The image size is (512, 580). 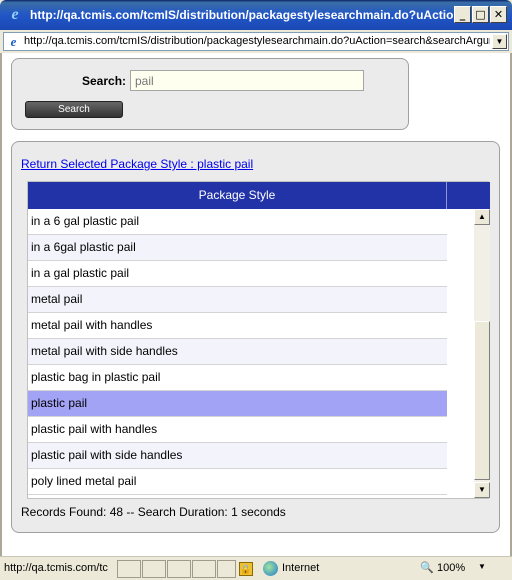 I want to click on scrollbar-thumb, so click(x=482, y=400).